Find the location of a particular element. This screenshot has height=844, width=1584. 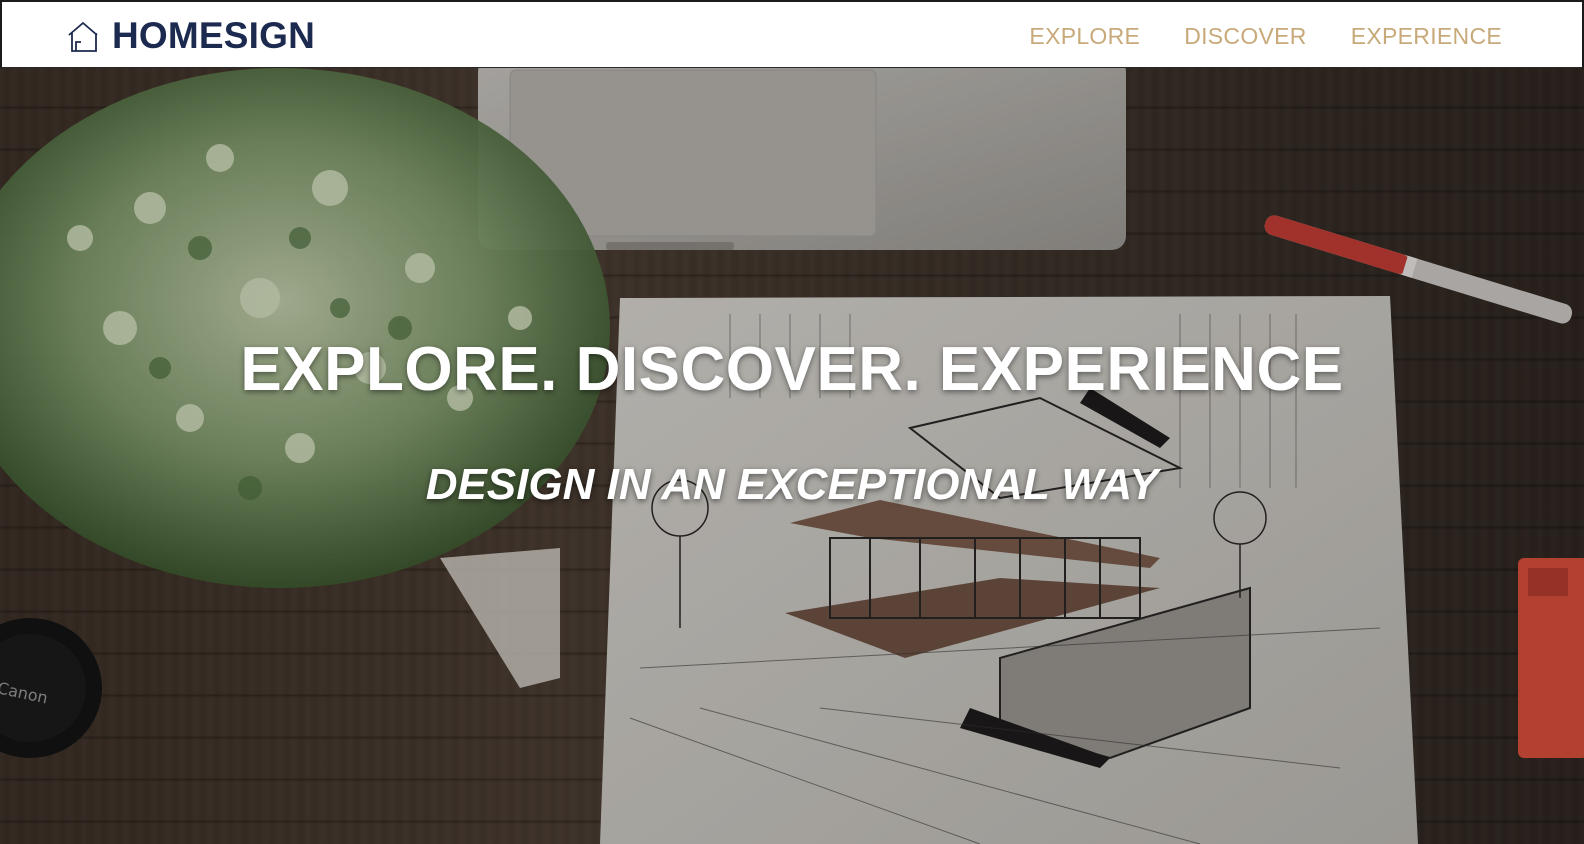

brand: HOMESIGN is located at coordinates (190, 36).